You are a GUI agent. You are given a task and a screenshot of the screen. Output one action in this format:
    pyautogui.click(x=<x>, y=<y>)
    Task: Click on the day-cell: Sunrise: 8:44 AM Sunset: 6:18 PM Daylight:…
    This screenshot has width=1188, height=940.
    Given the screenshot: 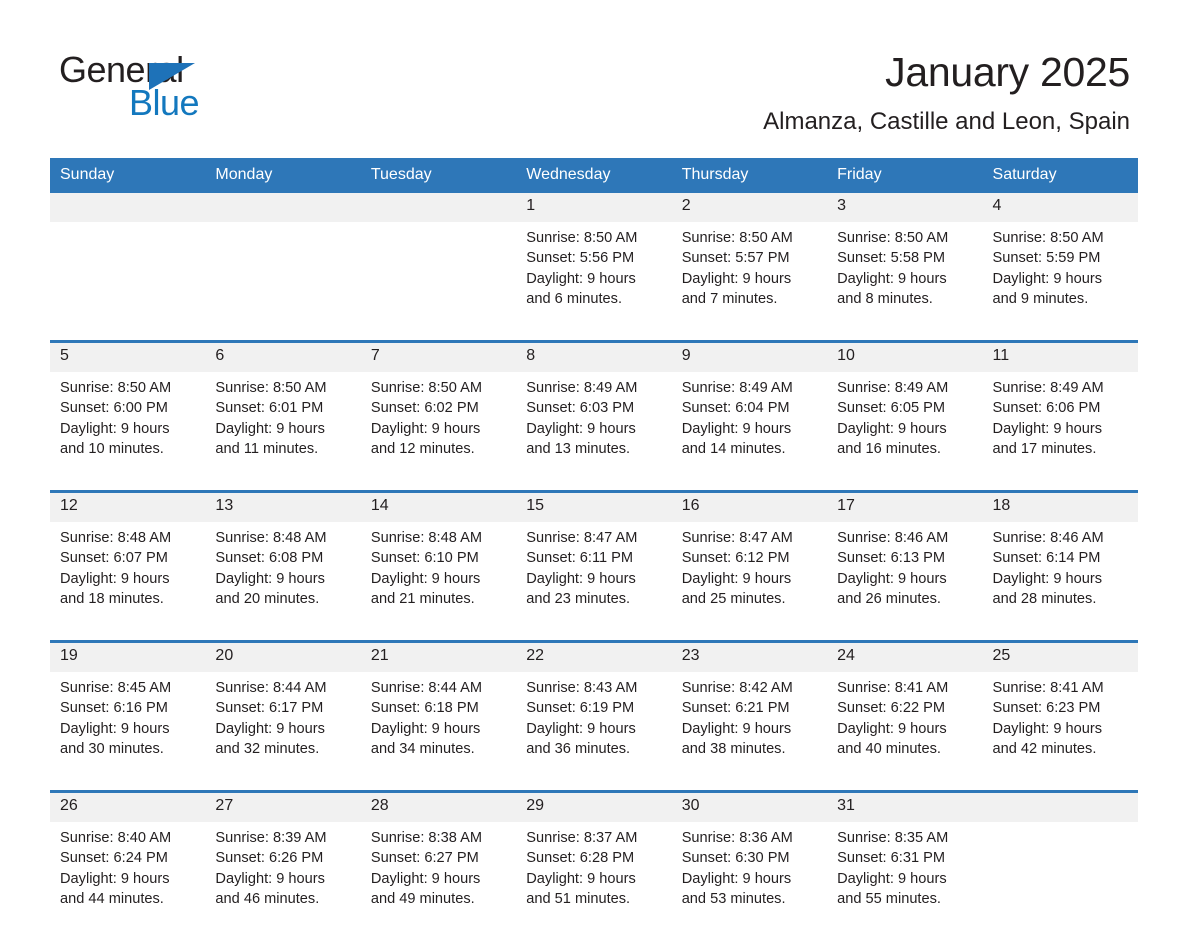 What is the action you would take?
    pyautogui.click(x=438, y=732)
    